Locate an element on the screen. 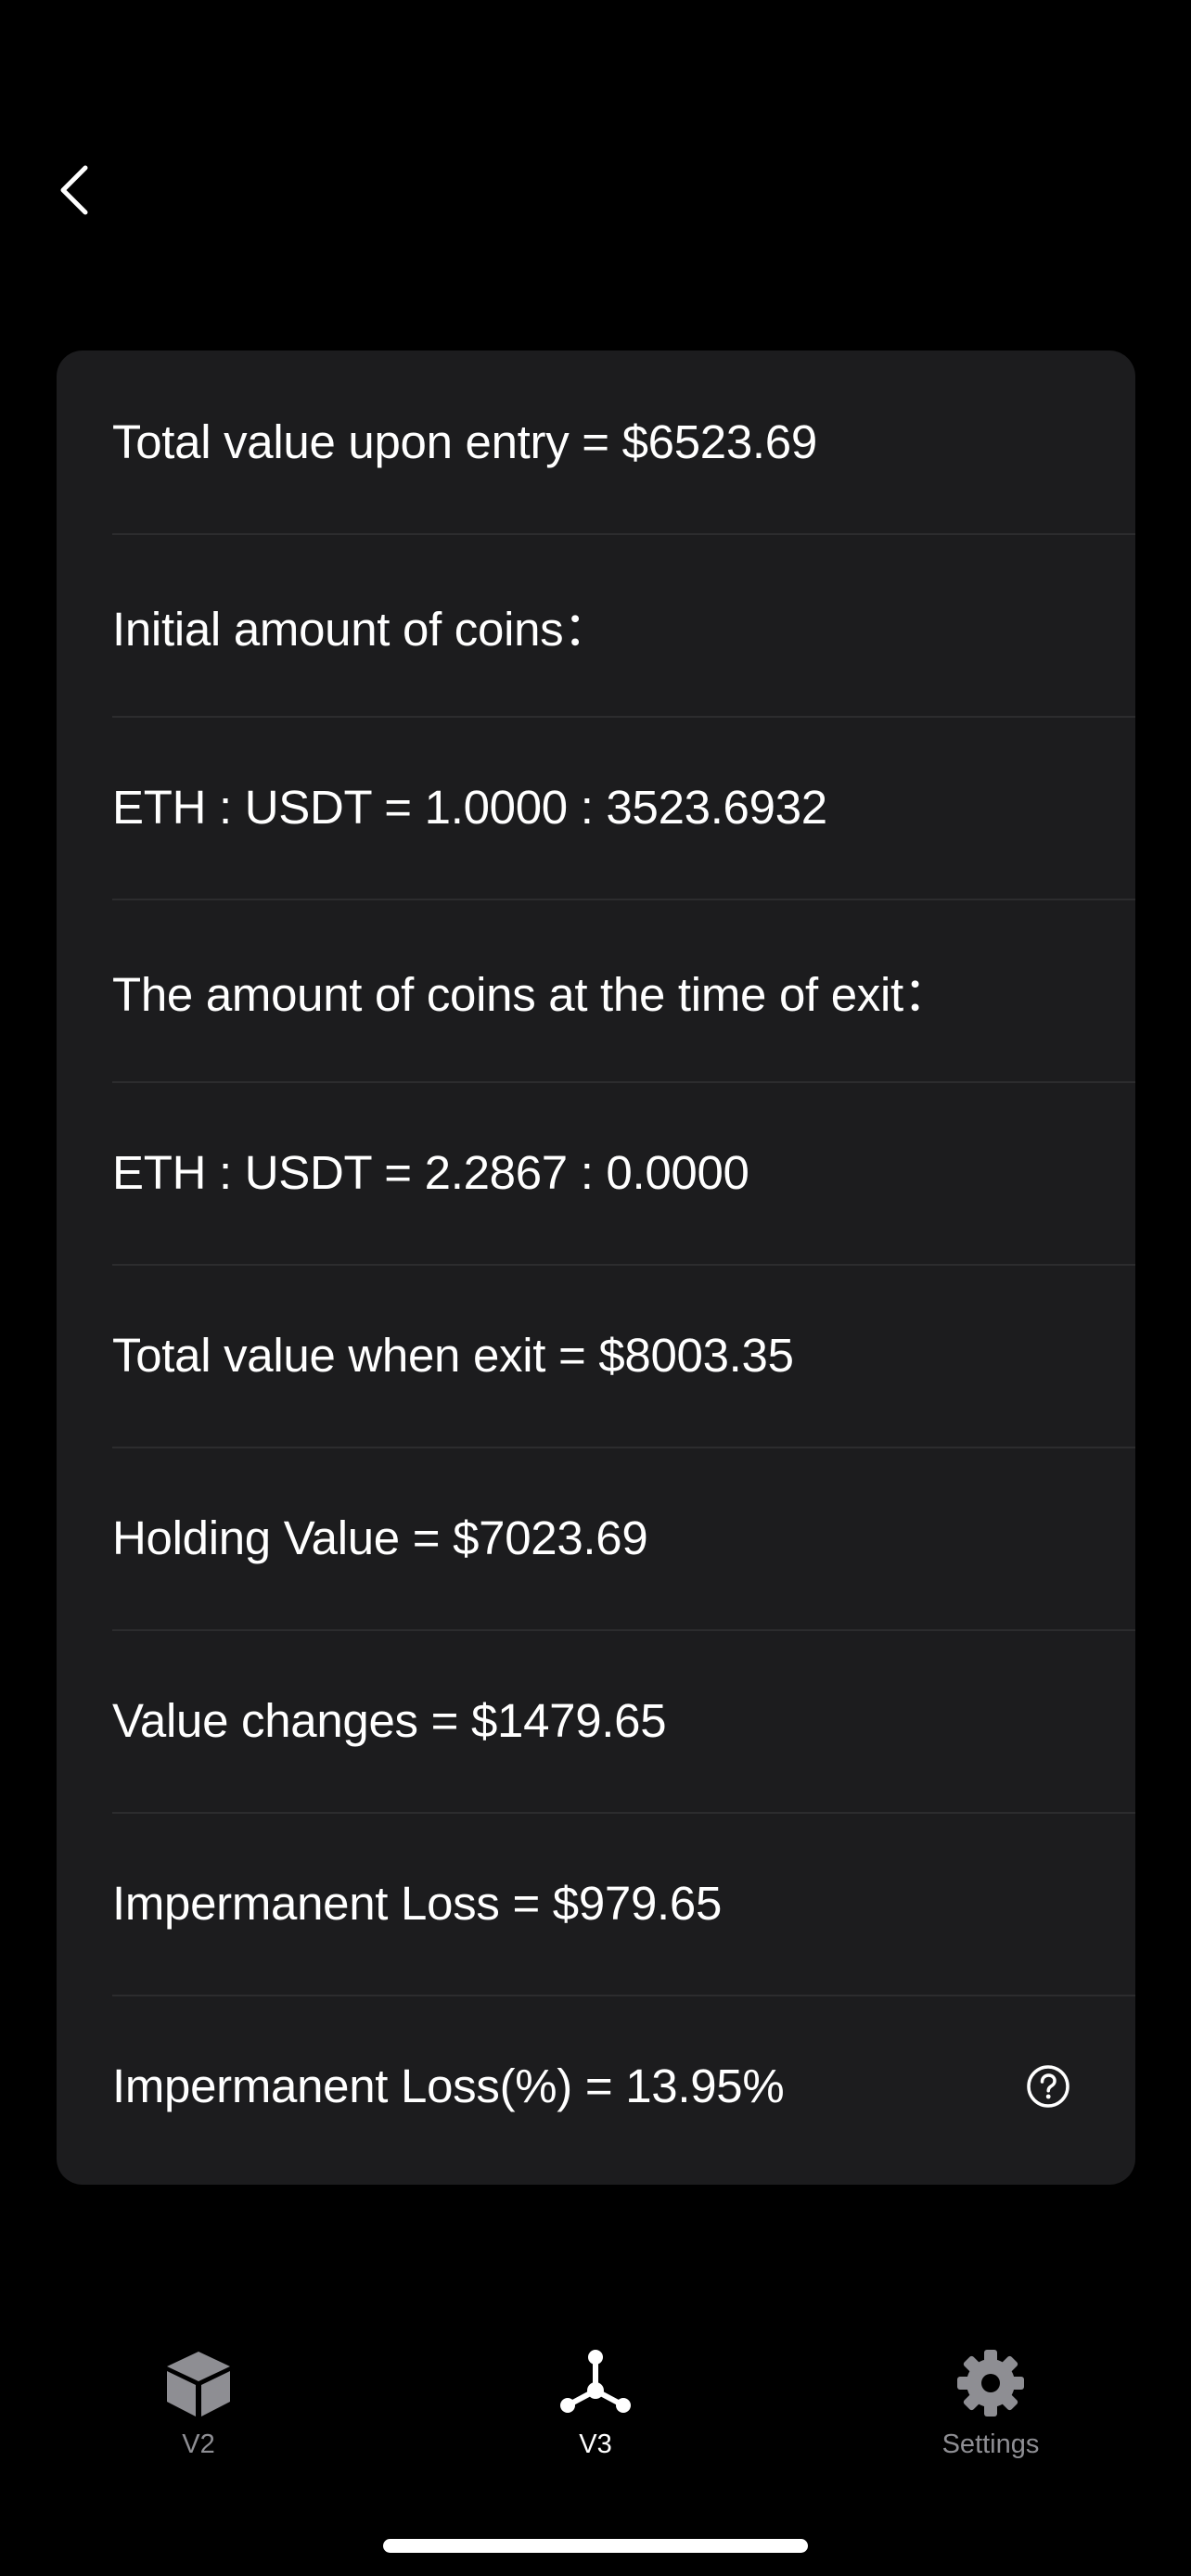 The image size is (1191, 2576). tab-v3: V3 is located at coordinates (595, 2415).